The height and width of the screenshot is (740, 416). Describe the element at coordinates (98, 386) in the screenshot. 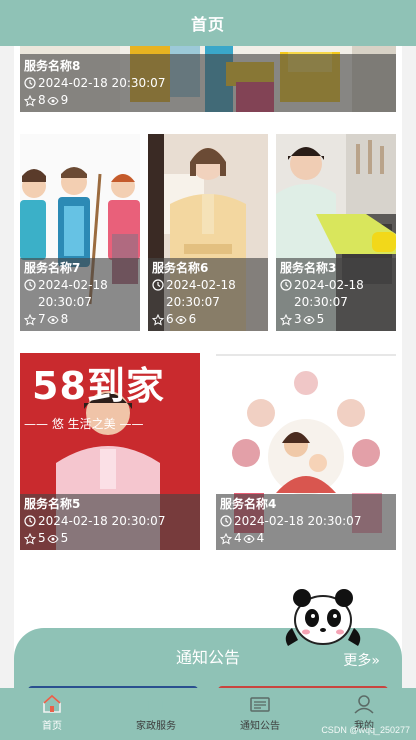

I see `banner-text: 58到家` at that location.